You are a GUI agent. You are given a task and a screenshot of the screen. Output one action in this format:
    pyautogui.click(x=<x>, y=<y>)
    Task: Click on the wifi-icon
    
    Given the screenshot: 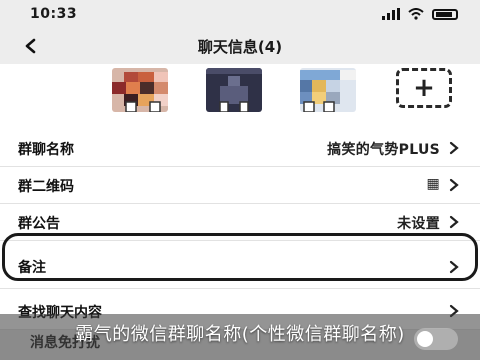 What is the action you would take?
    pyautogui.click(x=416, y=14)
    